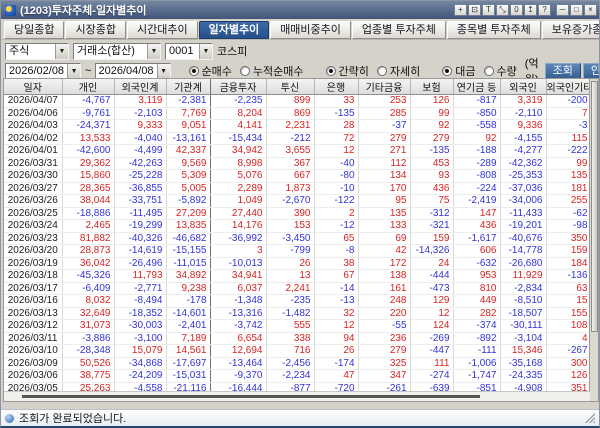  Describe the element at coordinates (500, 71) in the screenshot. I see `radio-option: 수량` at that location.